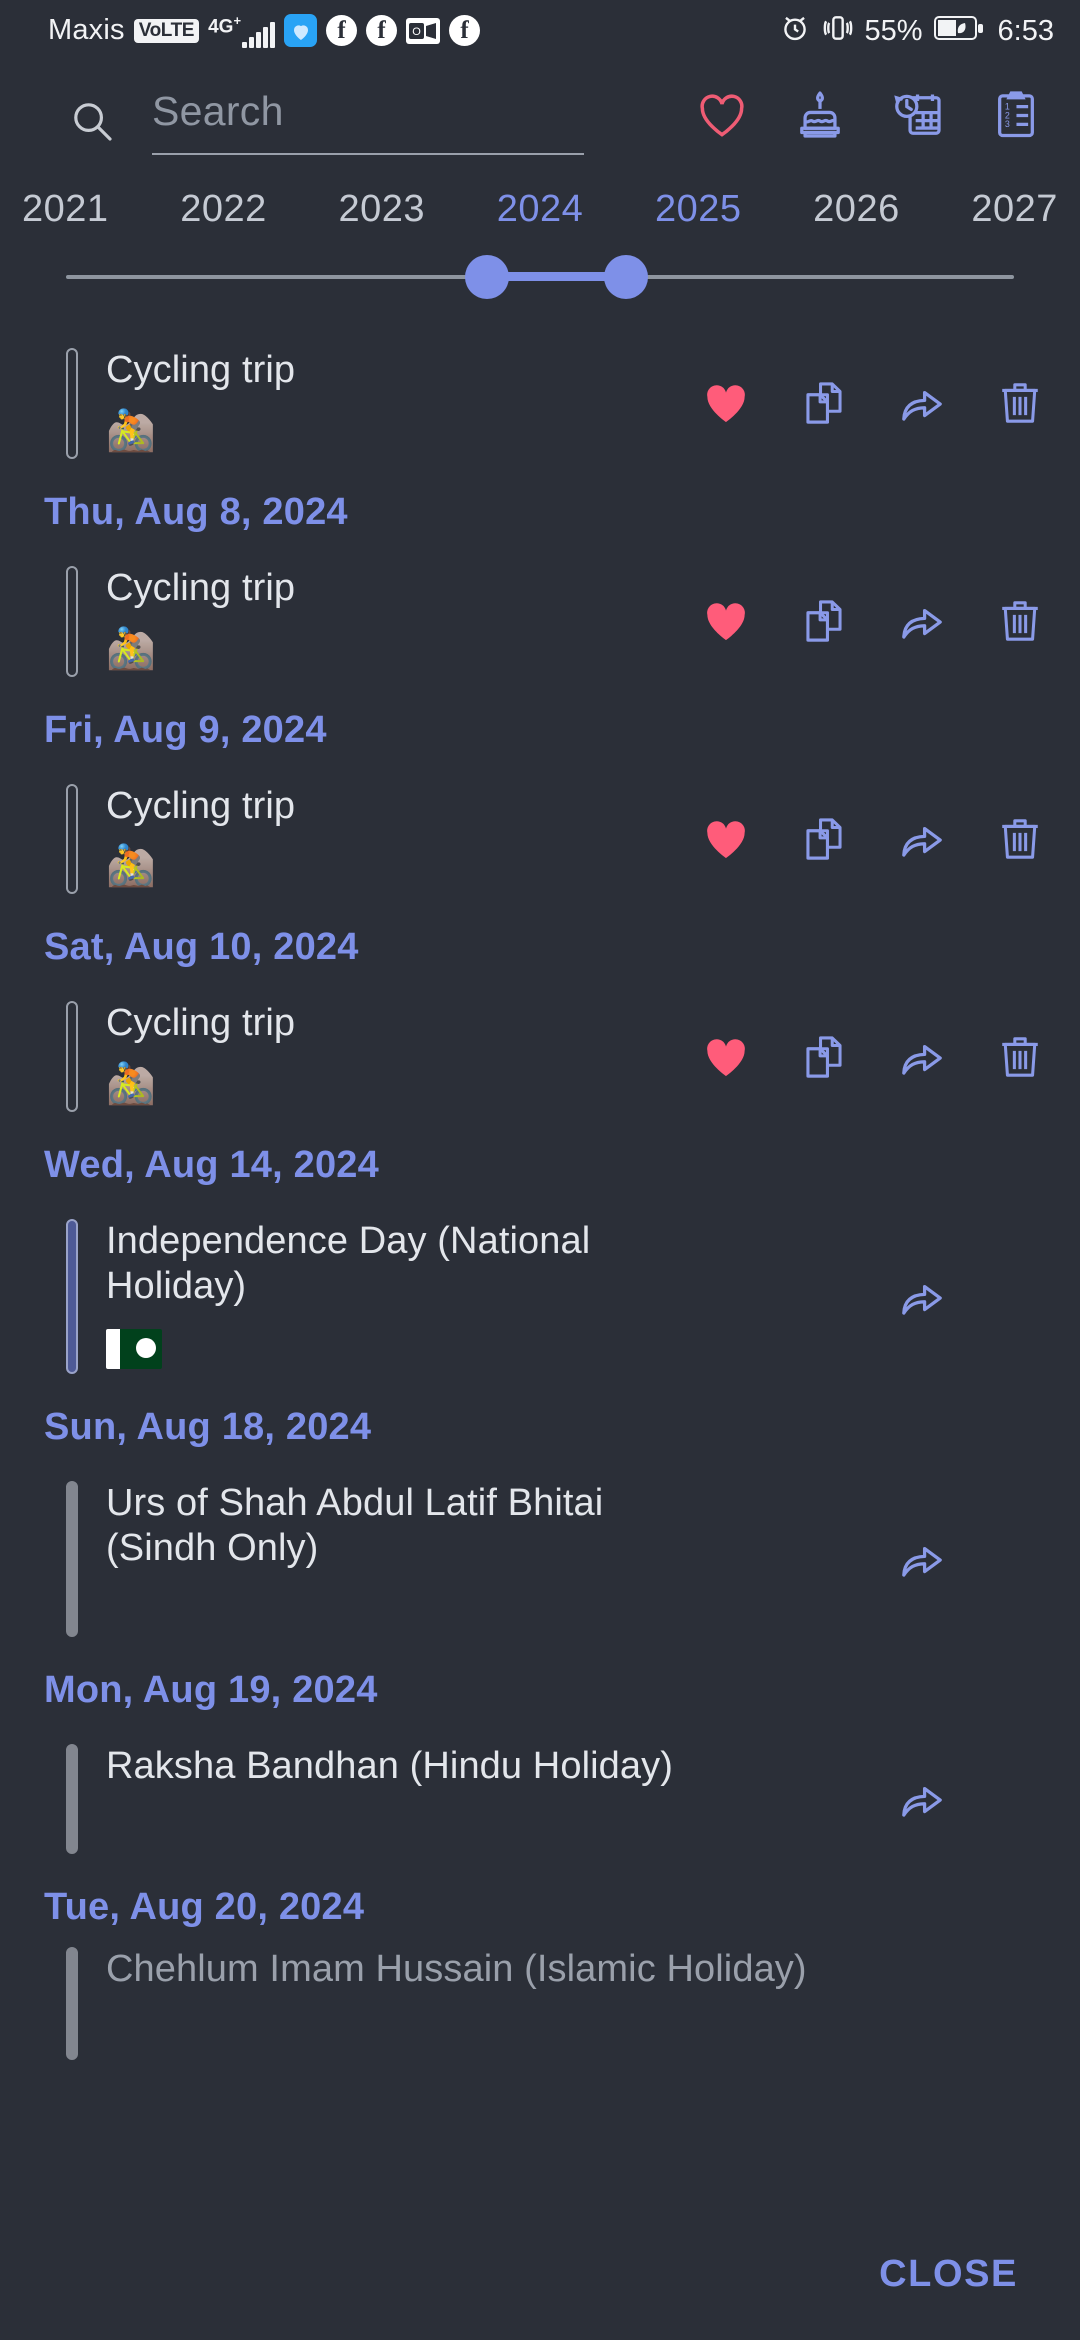 The height and width of the screenshot is (2340, 1080). I want to click on carrier-label: Maxis, so click(86, 30).